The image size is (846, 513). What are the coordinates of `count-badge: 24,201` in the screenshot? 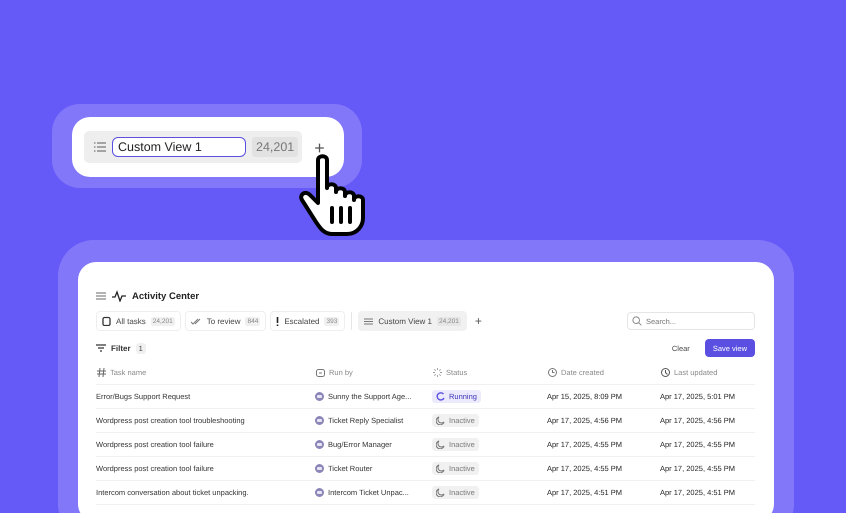 It's located at (275, 147).